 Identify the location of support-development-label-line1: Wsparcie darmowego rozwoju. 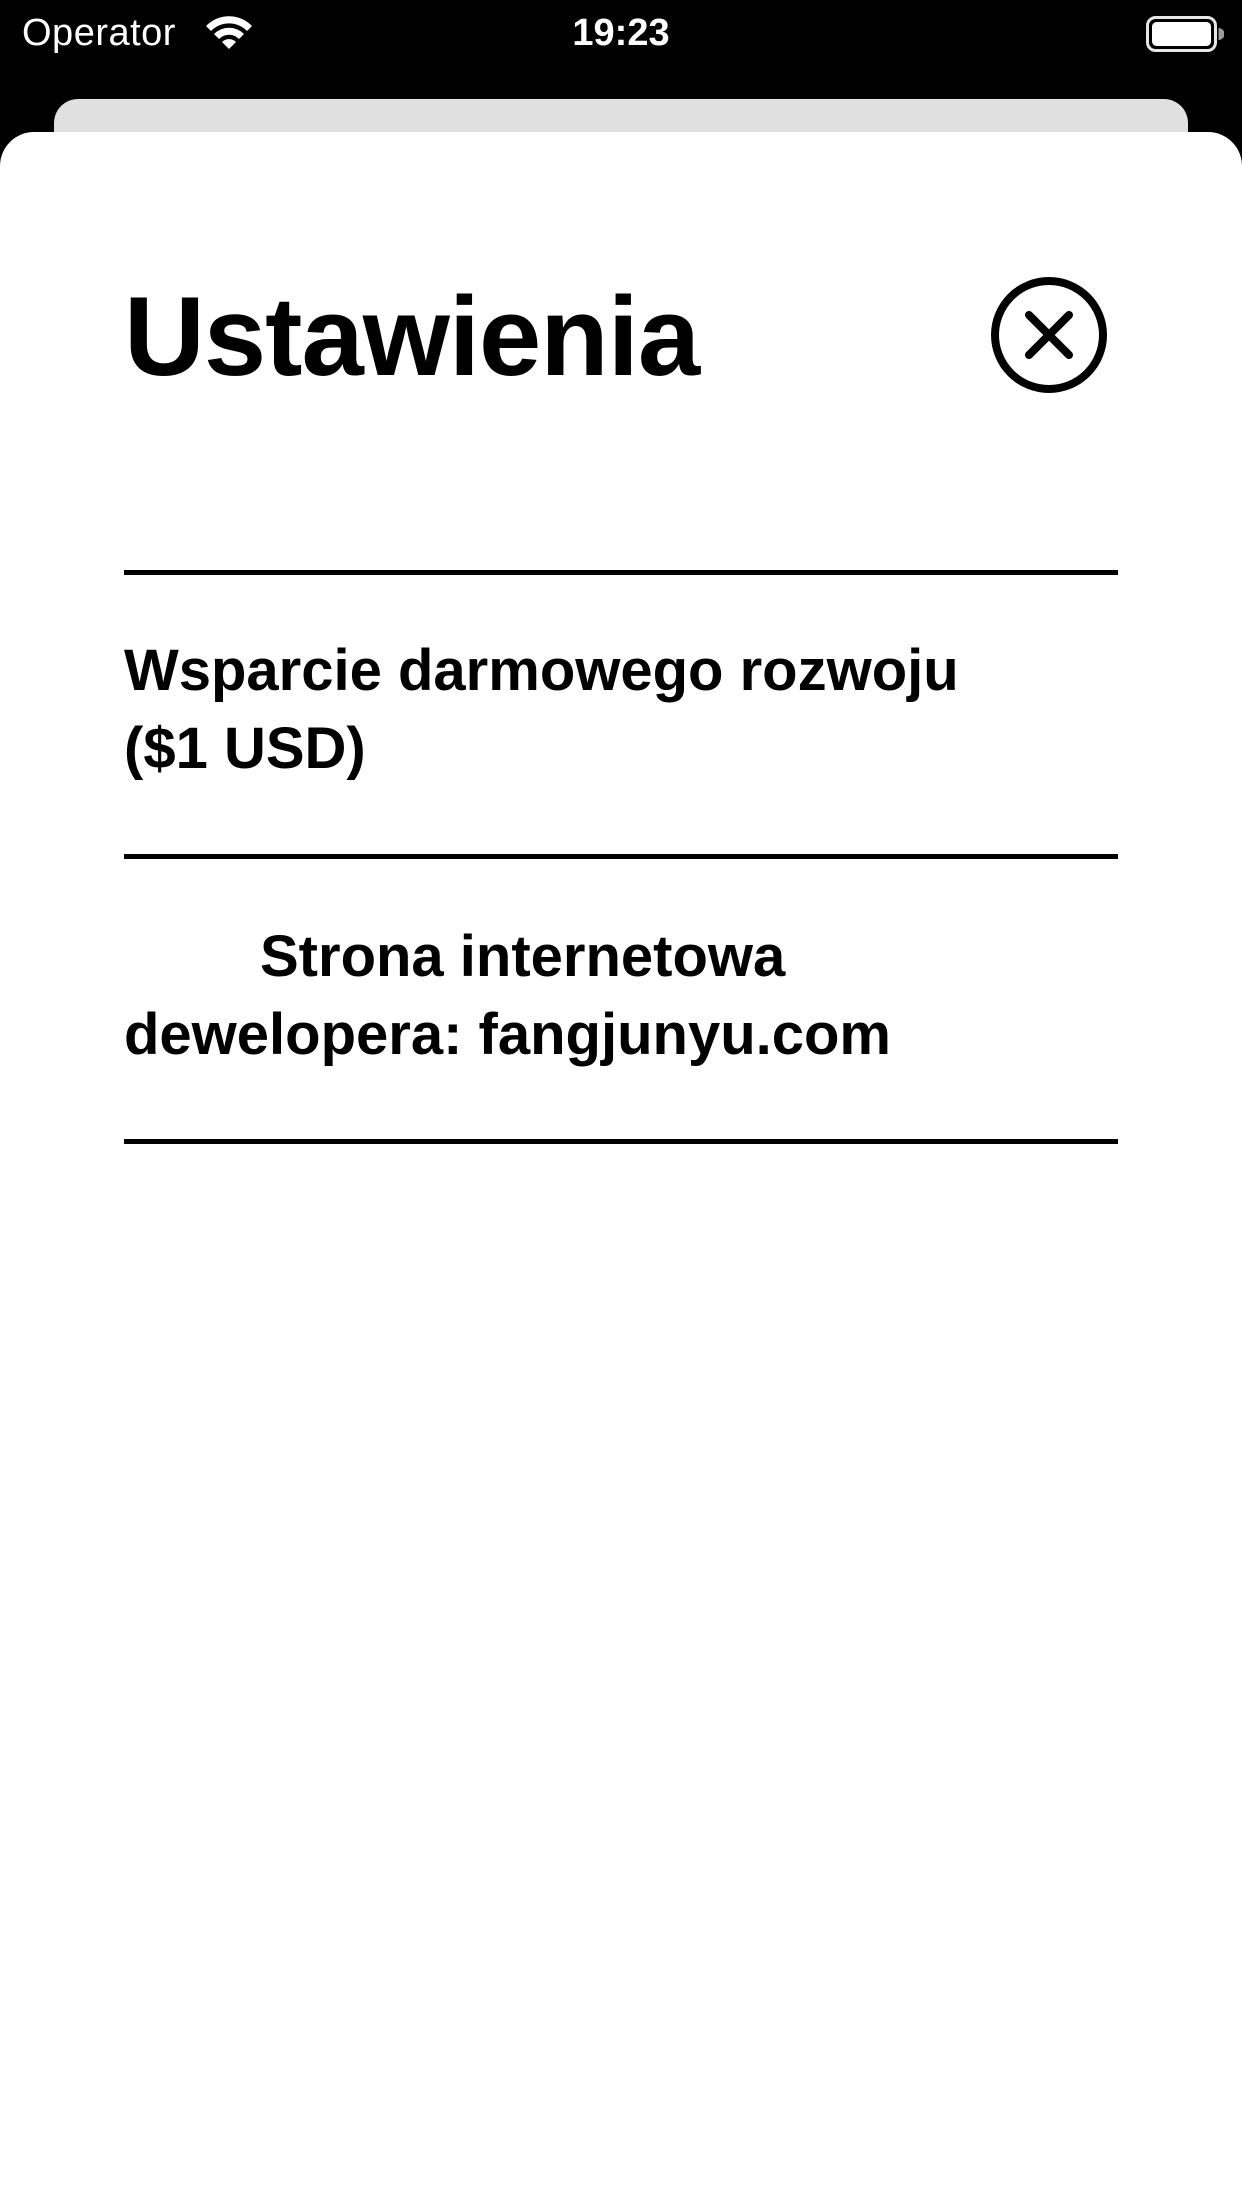
(541, 670).